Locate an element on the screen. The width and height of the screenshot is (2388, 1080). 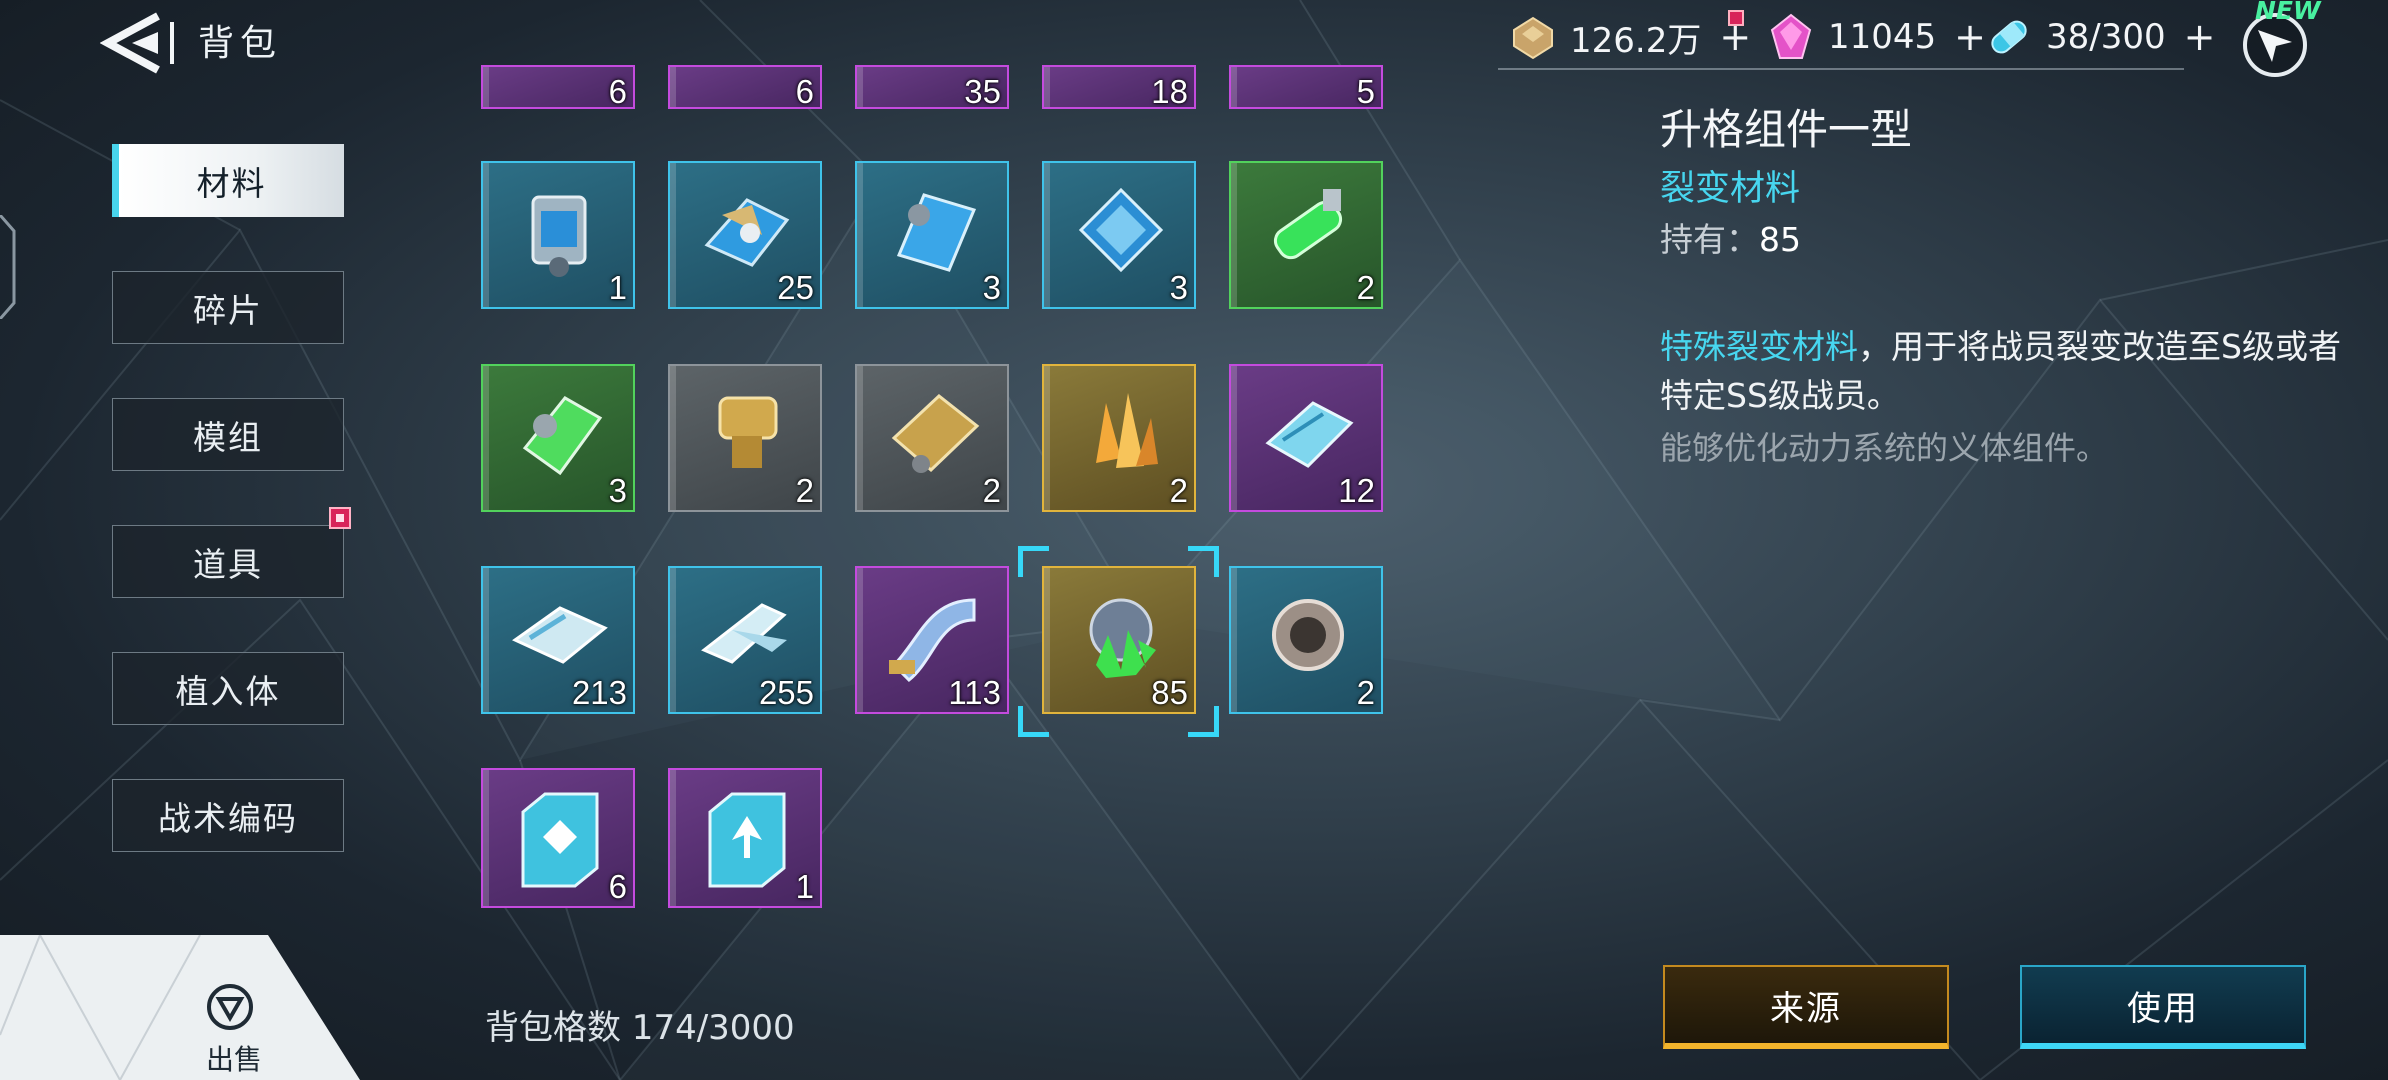
page-title: 背包 is located at coordinates (240, 43).